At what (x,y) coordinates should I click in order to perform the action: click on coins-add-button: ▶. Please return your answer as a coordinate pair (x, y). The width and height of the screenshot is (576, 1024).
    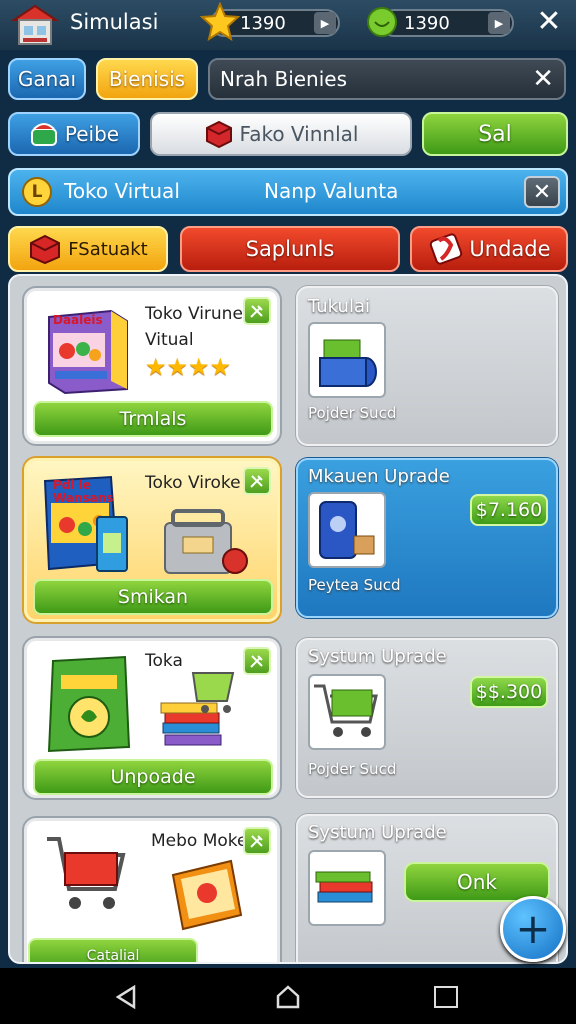
    Looking at the image, I should click on (325, 23).